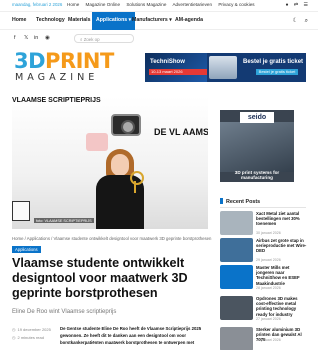  I want to click on nav-item-manufacturers: Manufacturers ▾, so click(152, 20).